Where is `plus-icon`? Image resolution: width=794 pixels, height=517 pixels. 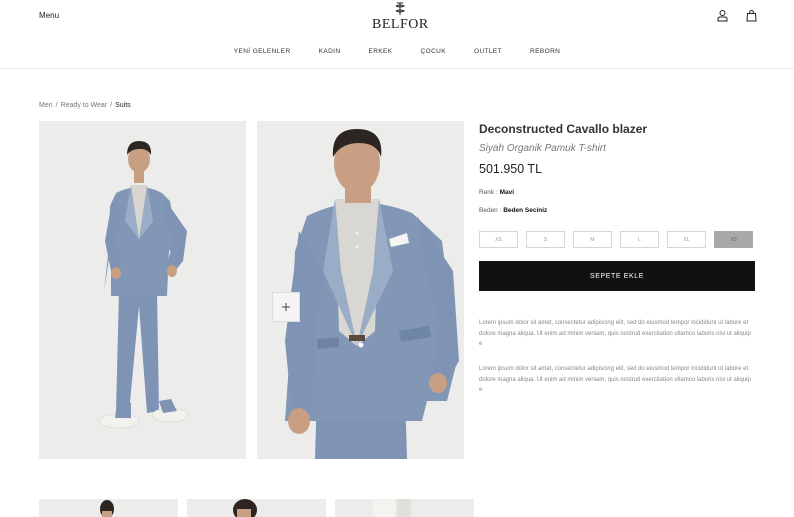
plus-icon is located at coordinates (286, 307).